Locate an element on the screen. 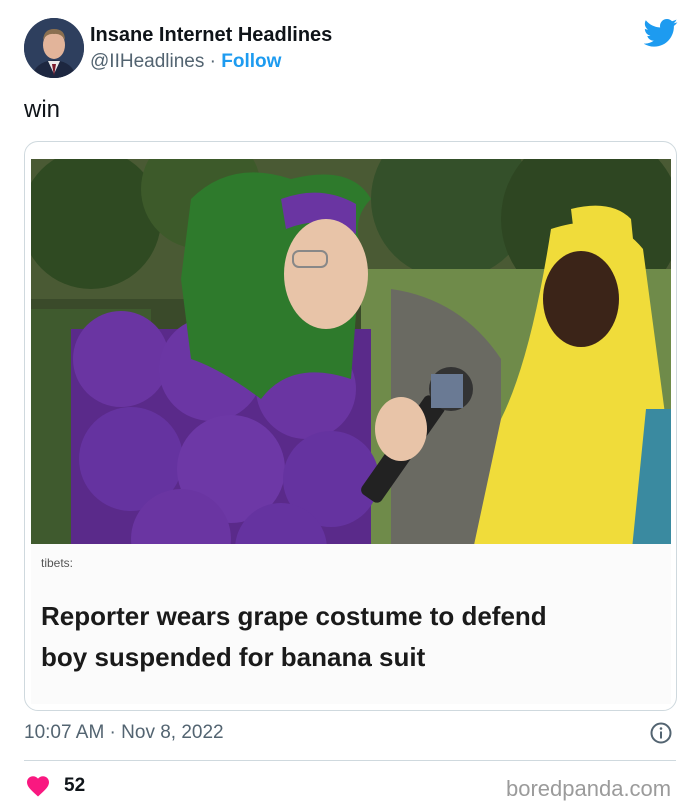 The height and width of the screenshot is (812, 700). avatar is located at coordinates (54, 48).